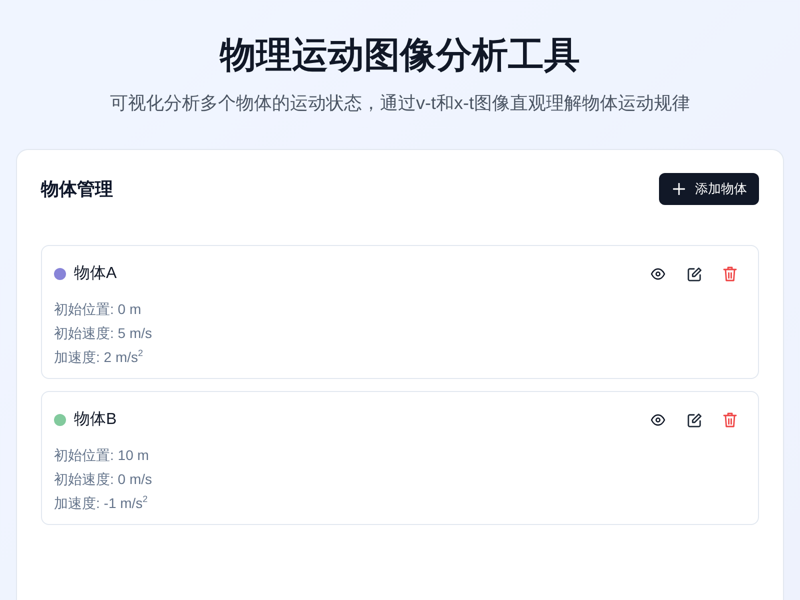 The width and height of the screenshot is (800, 600). What do you see at coordinates (99, 357) in the screenshot?
I see `object-parameter: 加速度: 2 m/s$^{2}$` at bounding box center [99, 357].